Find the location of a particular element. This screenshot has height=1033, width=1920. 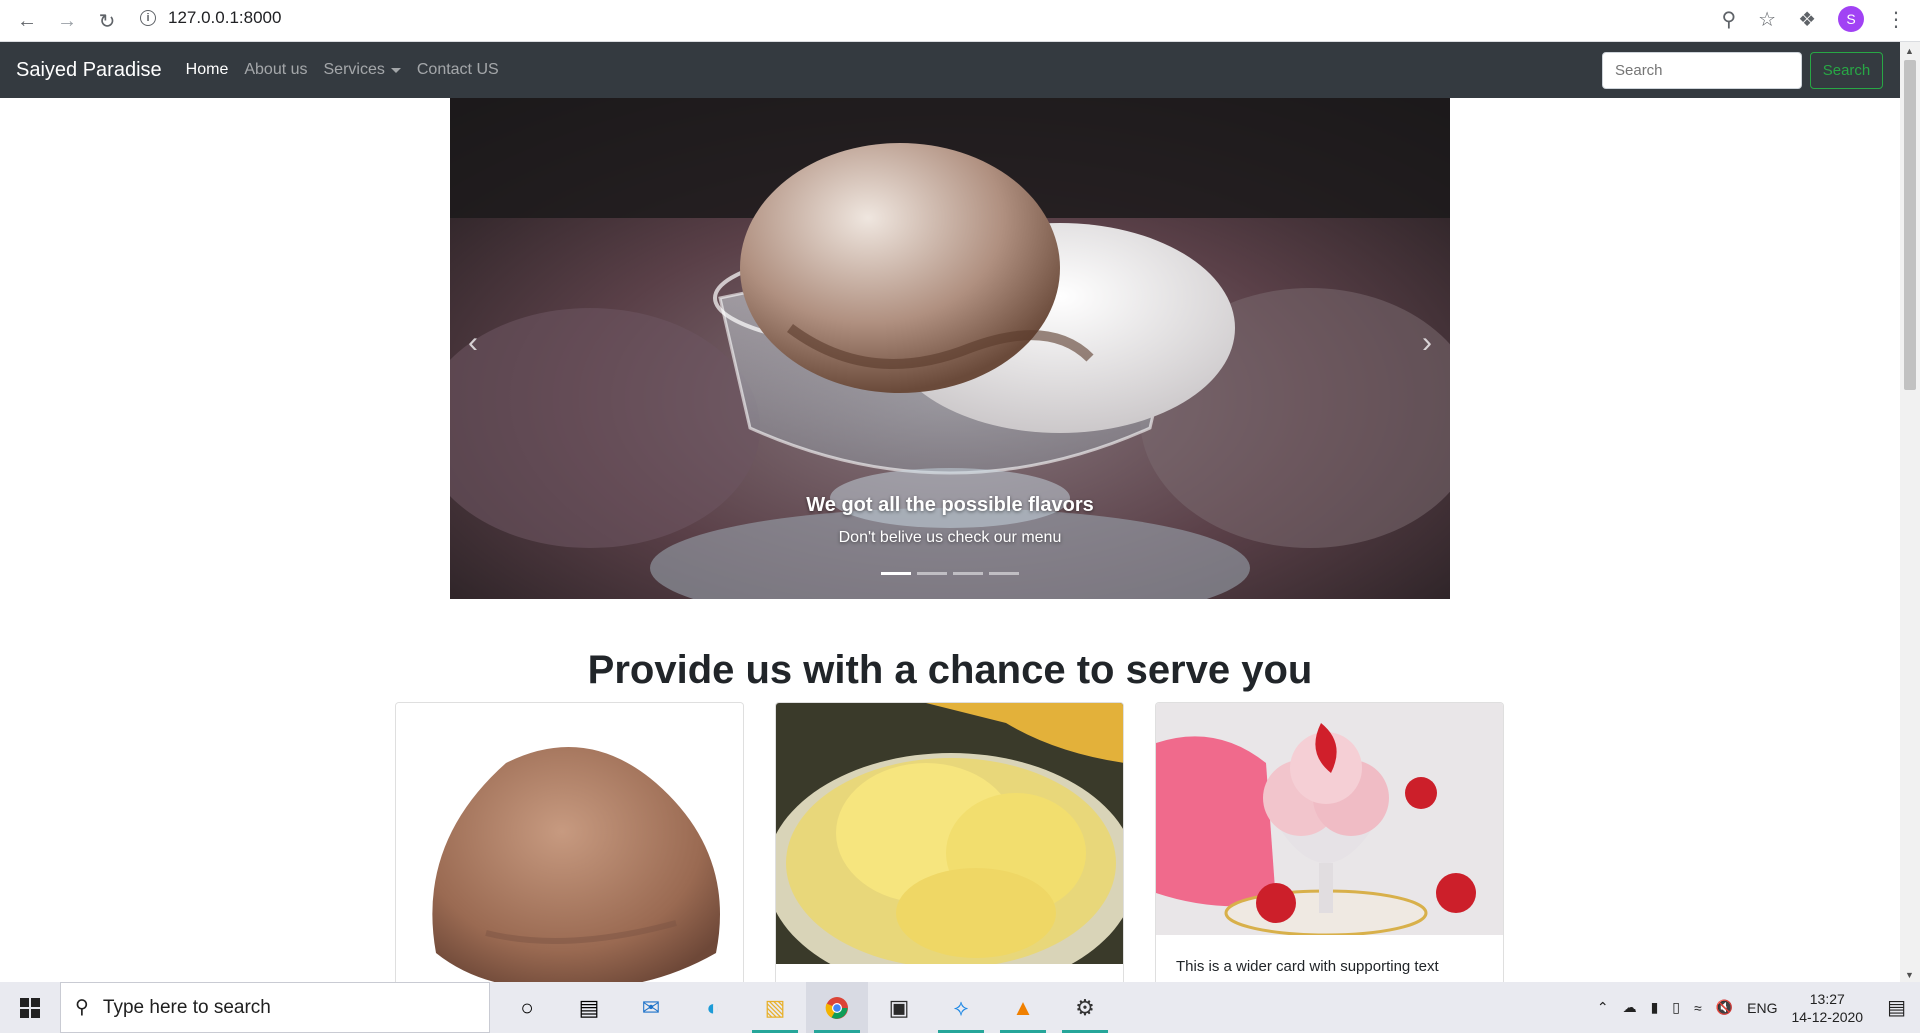

url-text: 127.0.0.1:8000 is located at coordinates (225, 17).